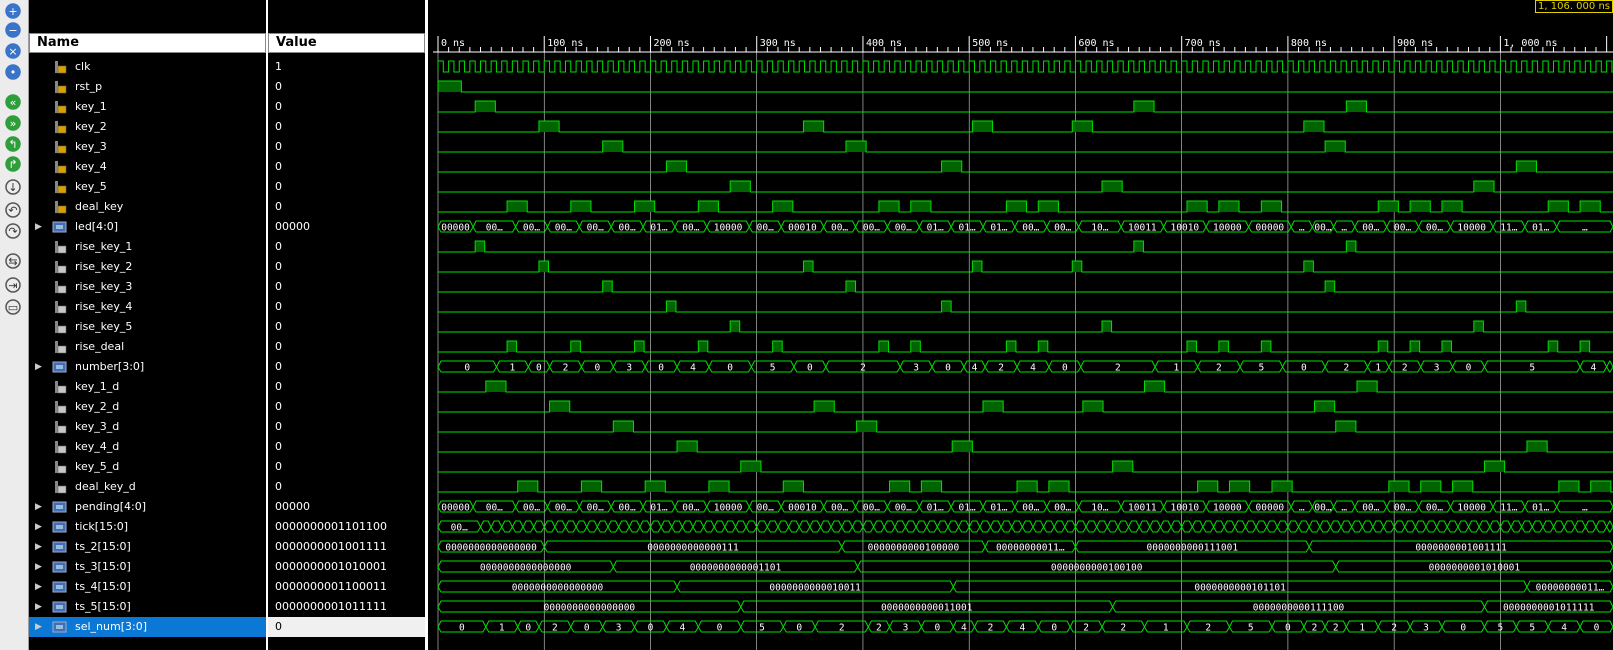  What do you see at coordinates (147, 487) in the screenshot?
I see `signal-row: deal_key_d` at bounding box center [147, 487].